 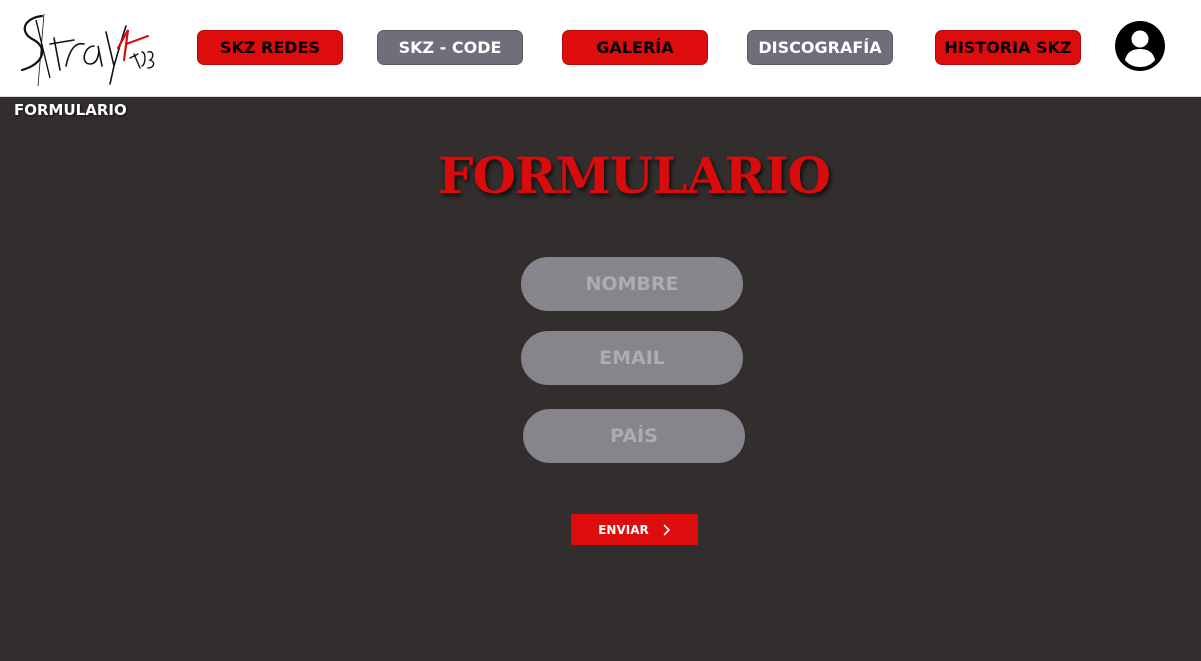 I want to click on stray-kids-logo, so click(x=87, y=48).